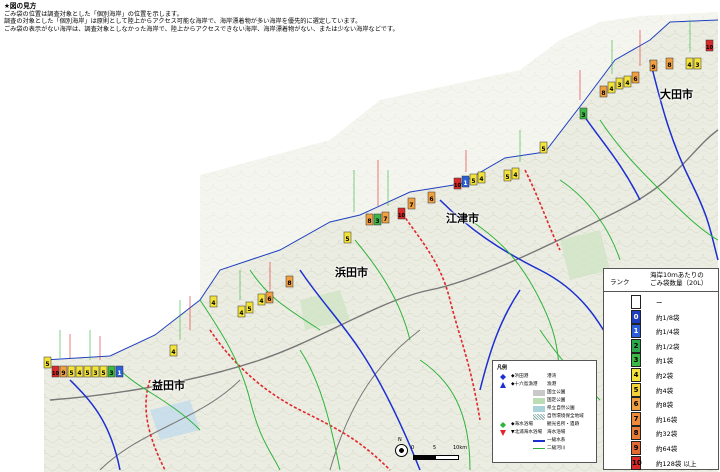  I want to click on map-legend-desc: 二級河川, so click(556, 448).